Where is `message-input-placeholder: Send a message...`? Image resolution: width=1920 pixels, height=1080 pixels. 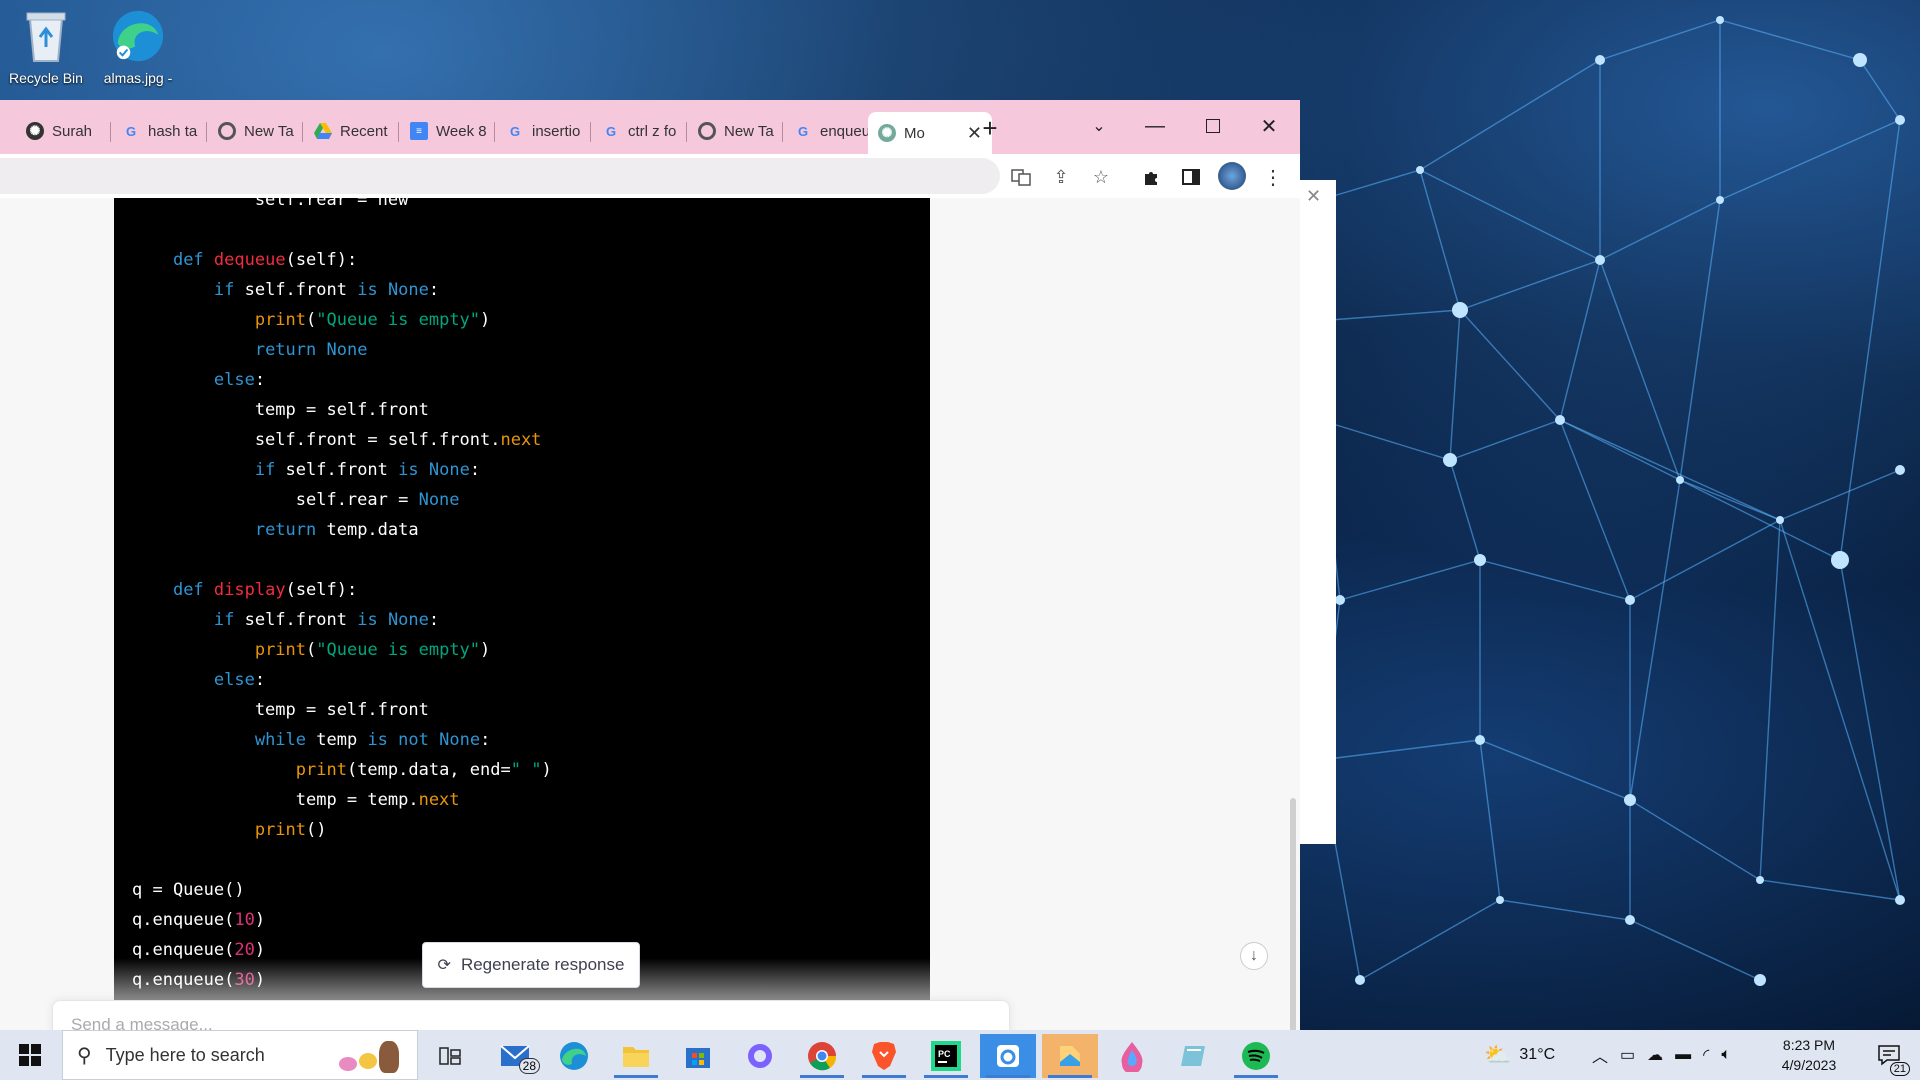
message-input-placeholder: Send a message... is located at coordinates (142, 1022).